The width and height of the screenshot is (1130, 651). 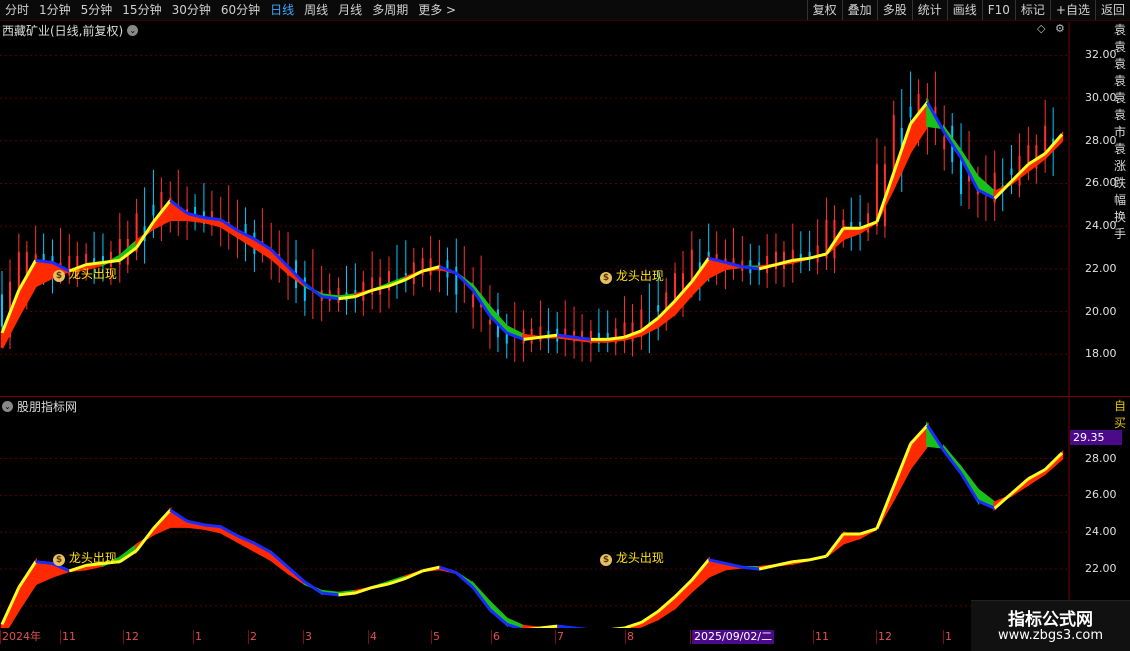 I want to click on period-tab: 日线, so click(x=282, y=10).